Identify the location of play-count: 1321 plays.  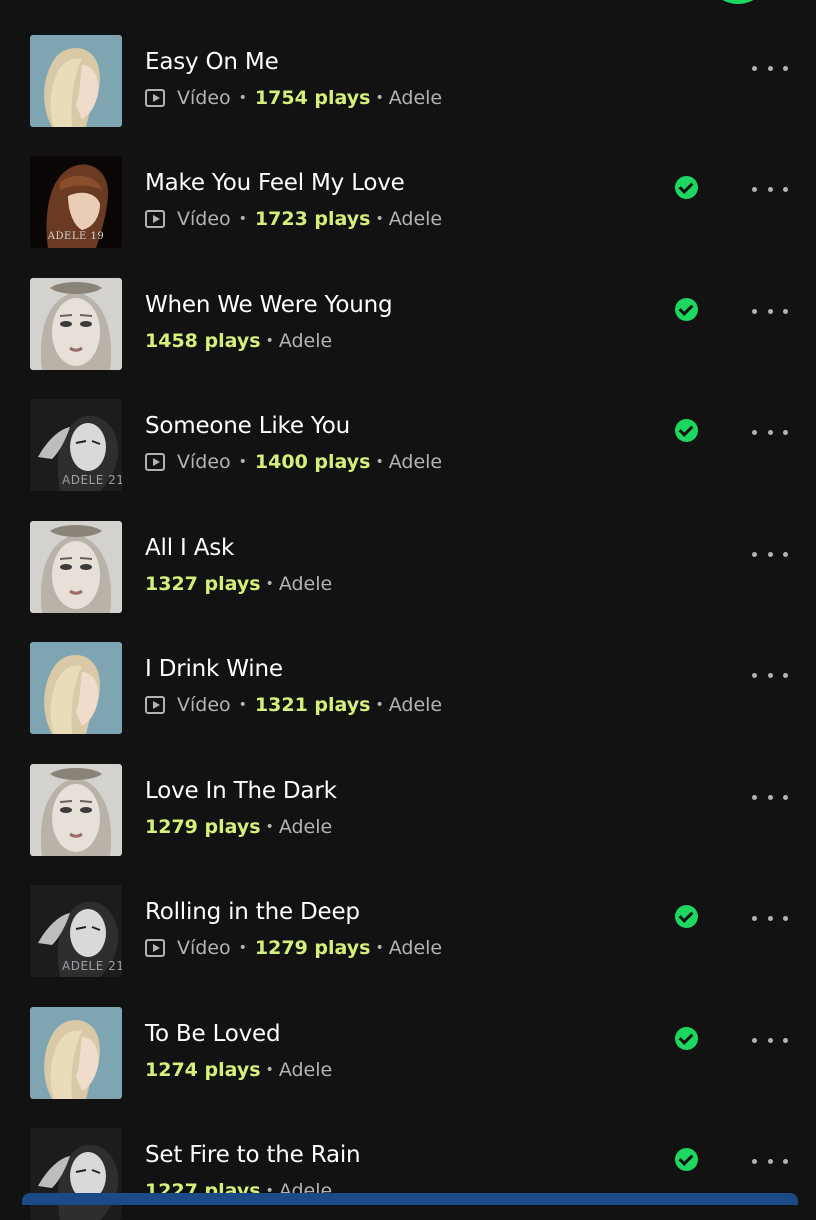
(312, 705).